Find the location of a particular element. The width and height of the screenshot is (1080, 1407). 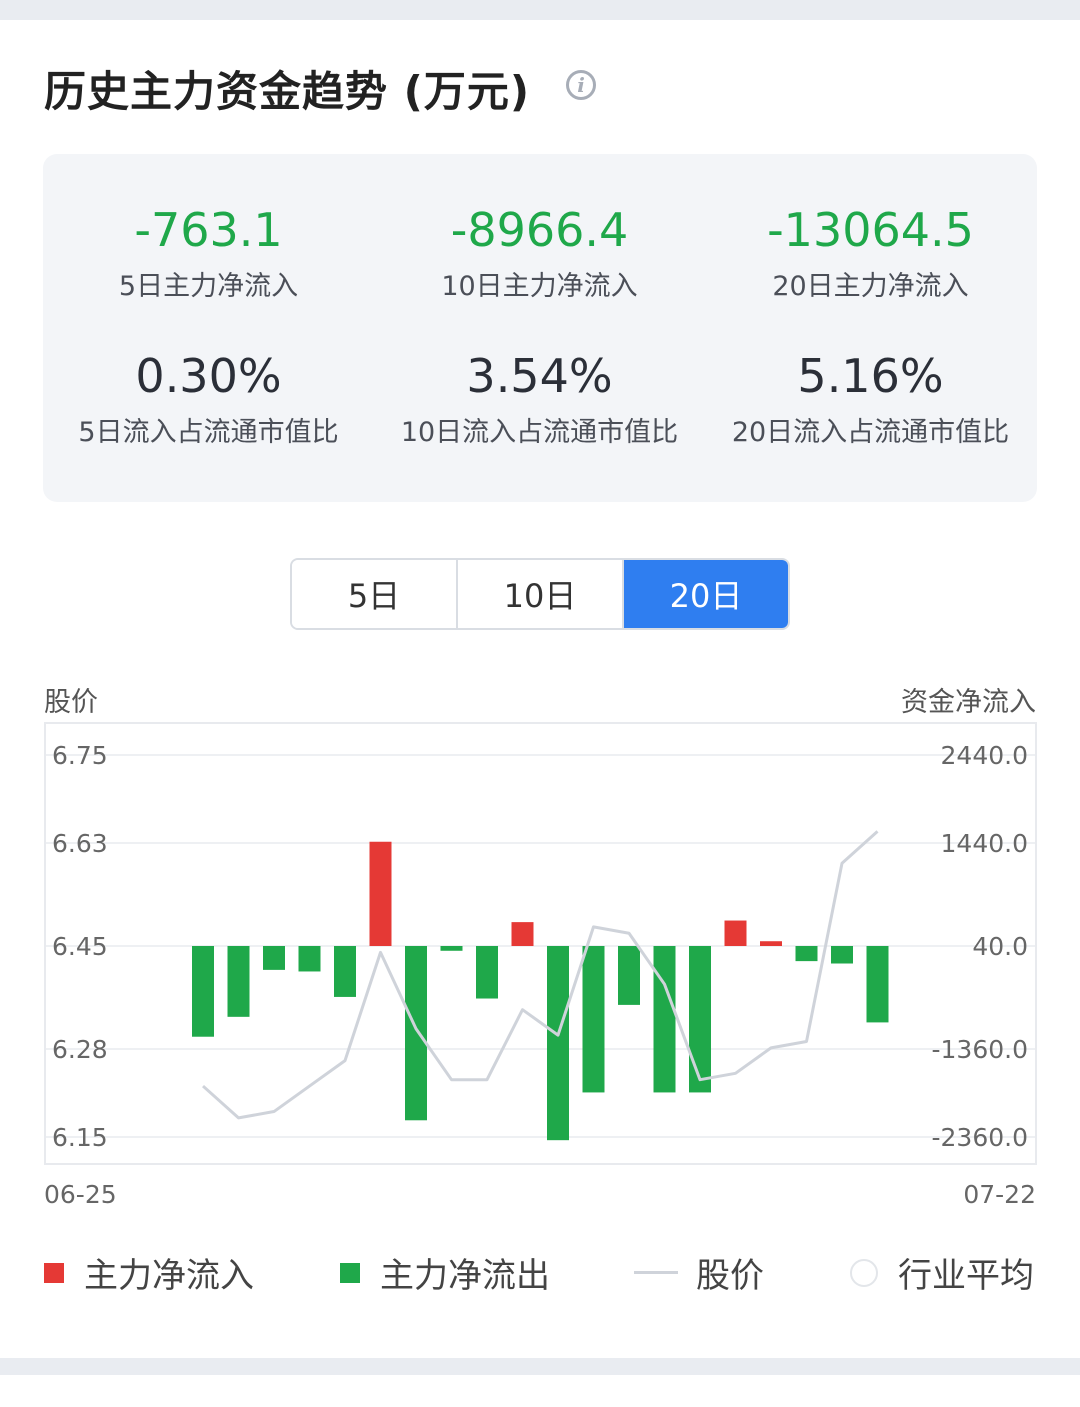

legend-label: 股价 is located at coordinates (730, 1276).